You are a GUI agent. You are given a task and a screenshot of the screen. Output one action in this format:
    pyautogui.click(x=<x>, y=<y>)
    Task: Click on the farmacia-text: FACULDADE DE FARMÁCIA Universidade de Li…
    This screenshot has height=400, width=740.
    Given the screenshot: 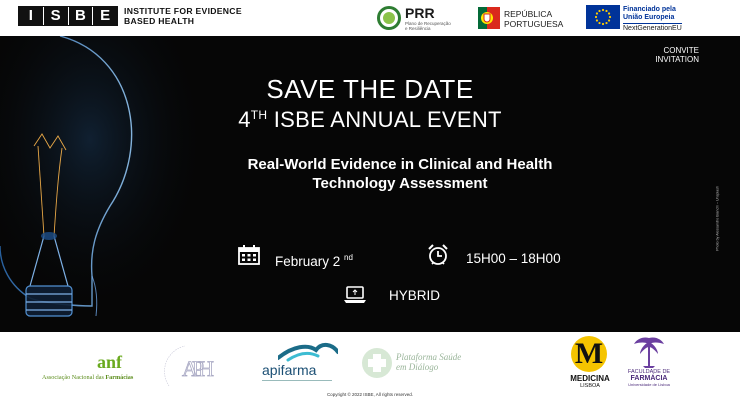 What is the action you would take?
    pyautogui.click(x=649, y=379)
    